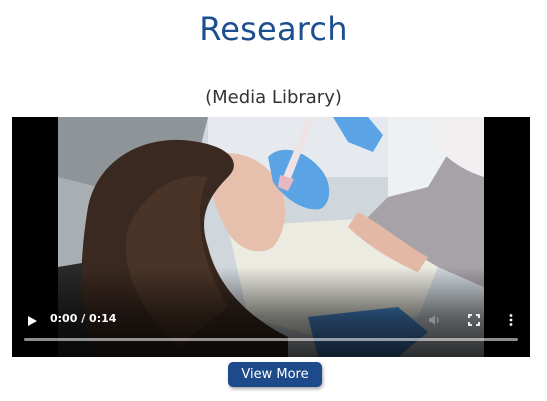  I want to click on video-time-display: 0:00 / 0:14, so click(83, 318).